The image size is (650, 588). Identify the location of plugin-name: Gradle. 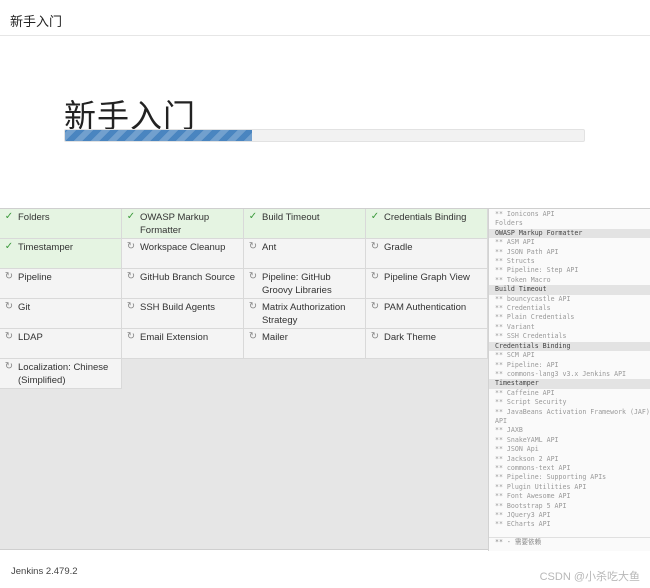
(398, 247).